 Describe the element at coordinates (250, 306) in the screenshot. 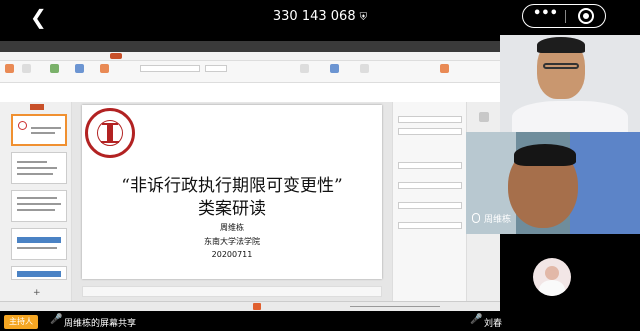

I see `ppt-statusbar` at that location.